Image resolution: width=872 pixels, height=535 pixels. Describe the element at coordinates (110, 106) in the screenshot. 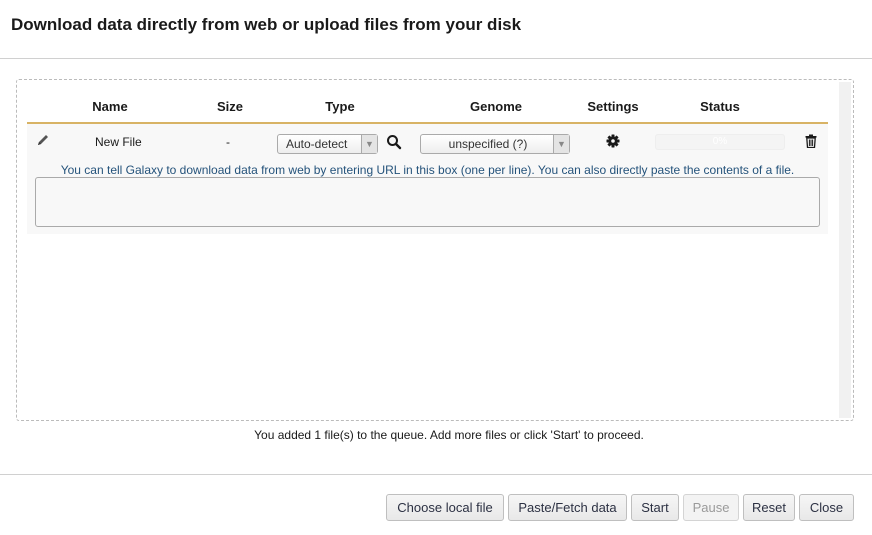

I see `column-header-name: Name` at that location.